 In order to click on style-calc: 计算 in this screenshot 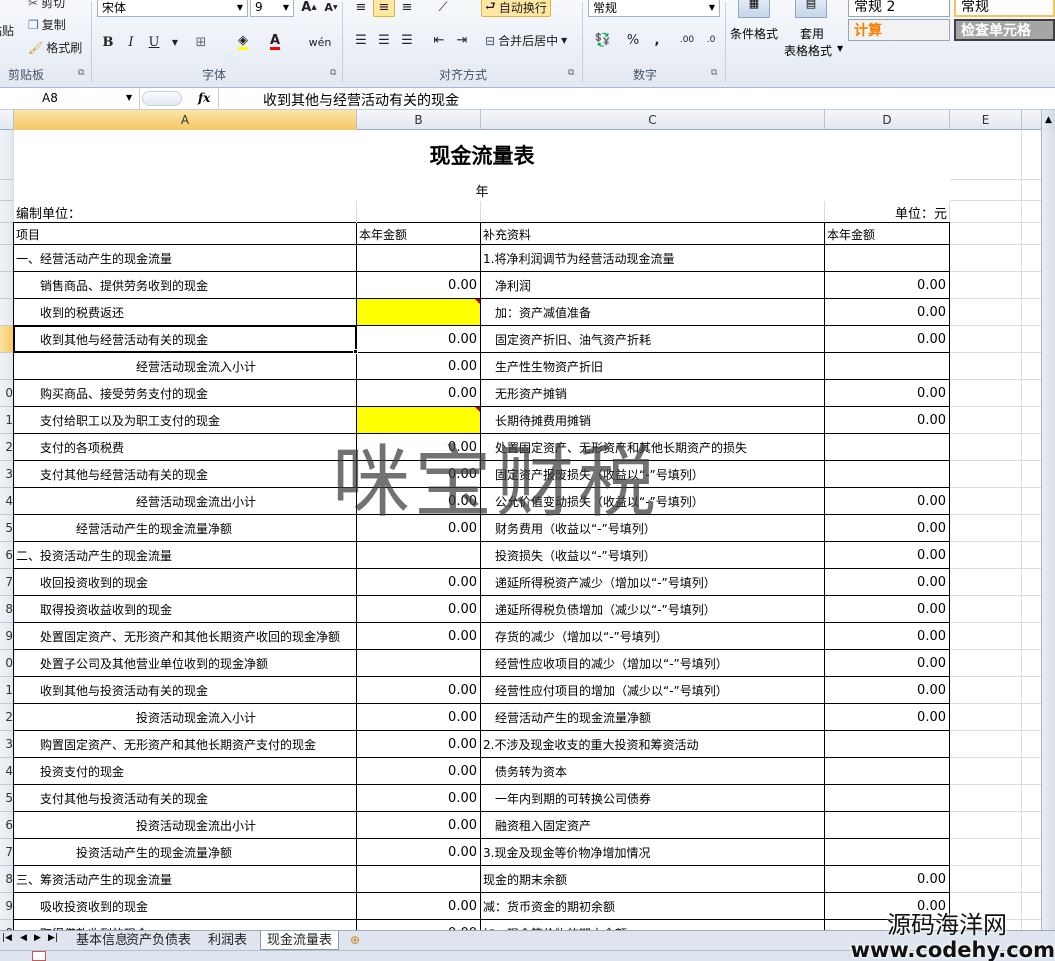, I will do `click(899, 30)`.